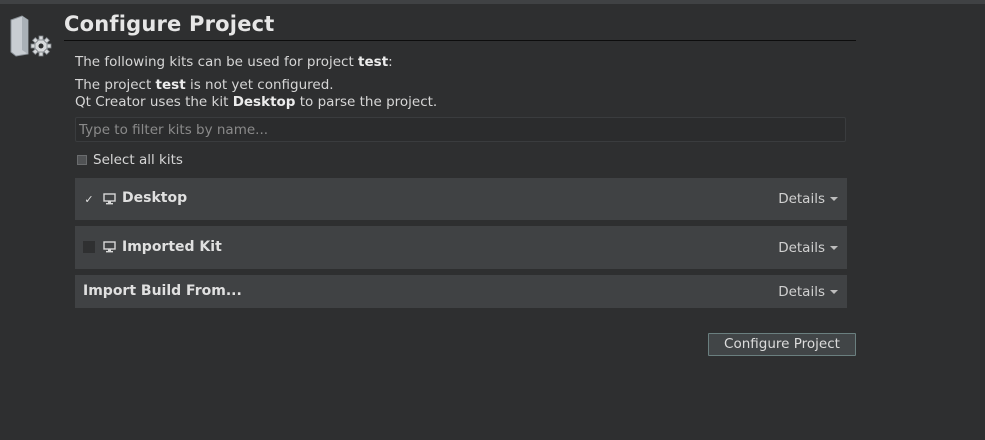  What do you see at coordinates (461, 247) in the screenshot?
I see `kit-row-imported-kit: Imported Kit Details` at bounding box center [461, 247].